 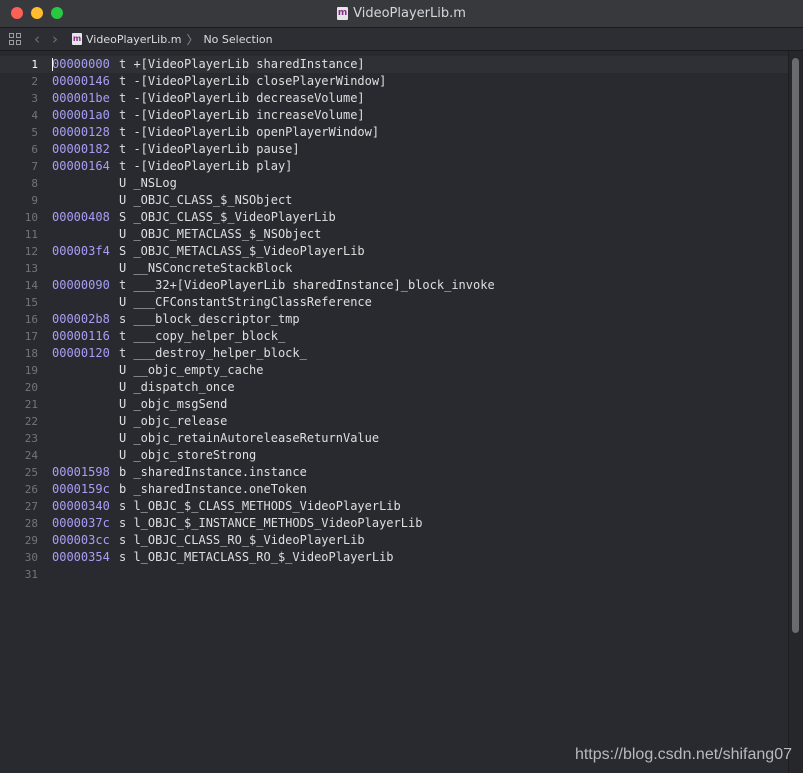 What do you see at coordinates (401, 39) in the screenshot?
I see `jump-bar: ‹ › m VideoPlayerLib.m 〉 No Selection` at bounding box center [401, 39].